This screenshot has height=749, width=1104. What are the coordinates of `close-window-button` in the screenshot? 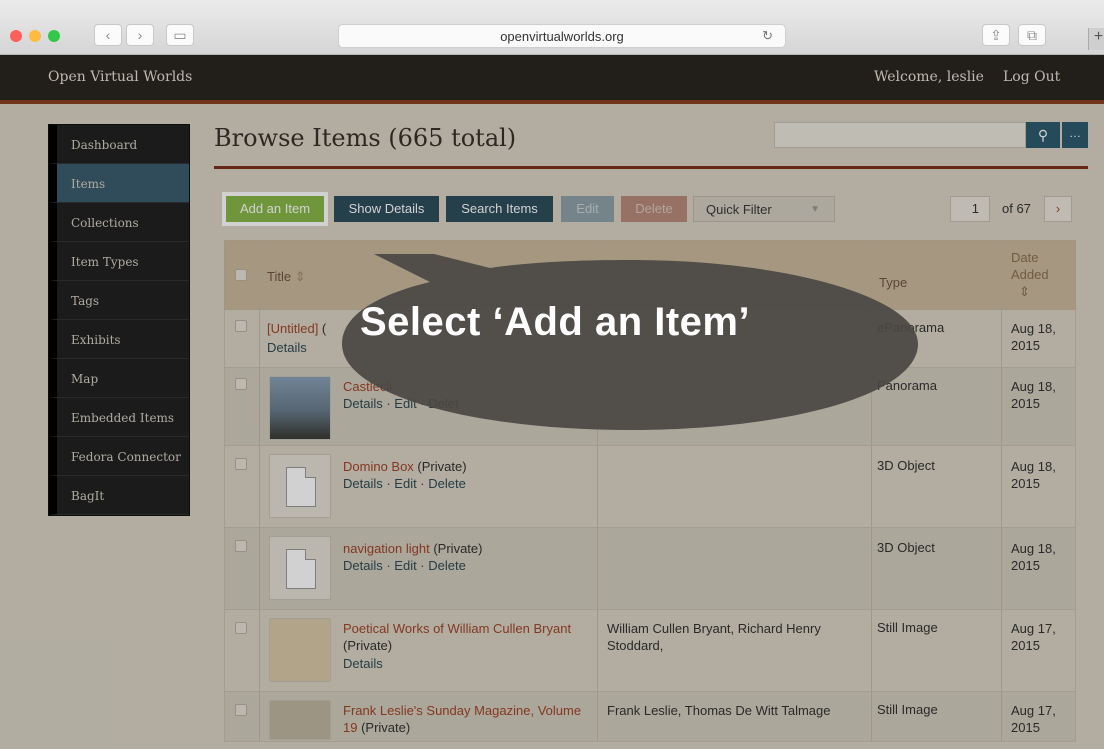 It's located at (16, 36).